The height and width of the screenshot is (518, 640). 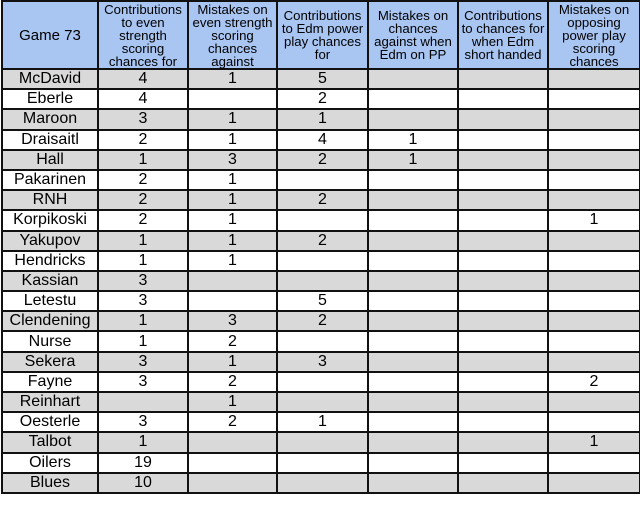 I want to click on table-row: Clendening 1 3 2, so click(x=320, y=321).